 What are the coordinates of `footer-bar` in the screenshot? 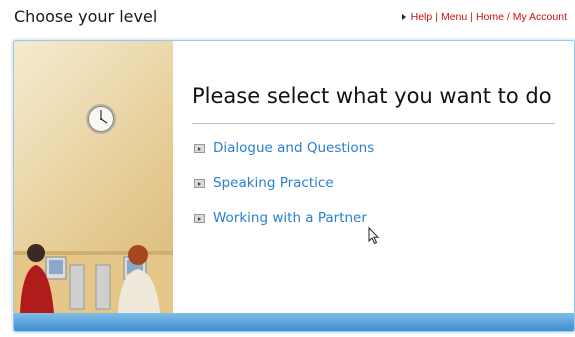 It's located at (294, 322).